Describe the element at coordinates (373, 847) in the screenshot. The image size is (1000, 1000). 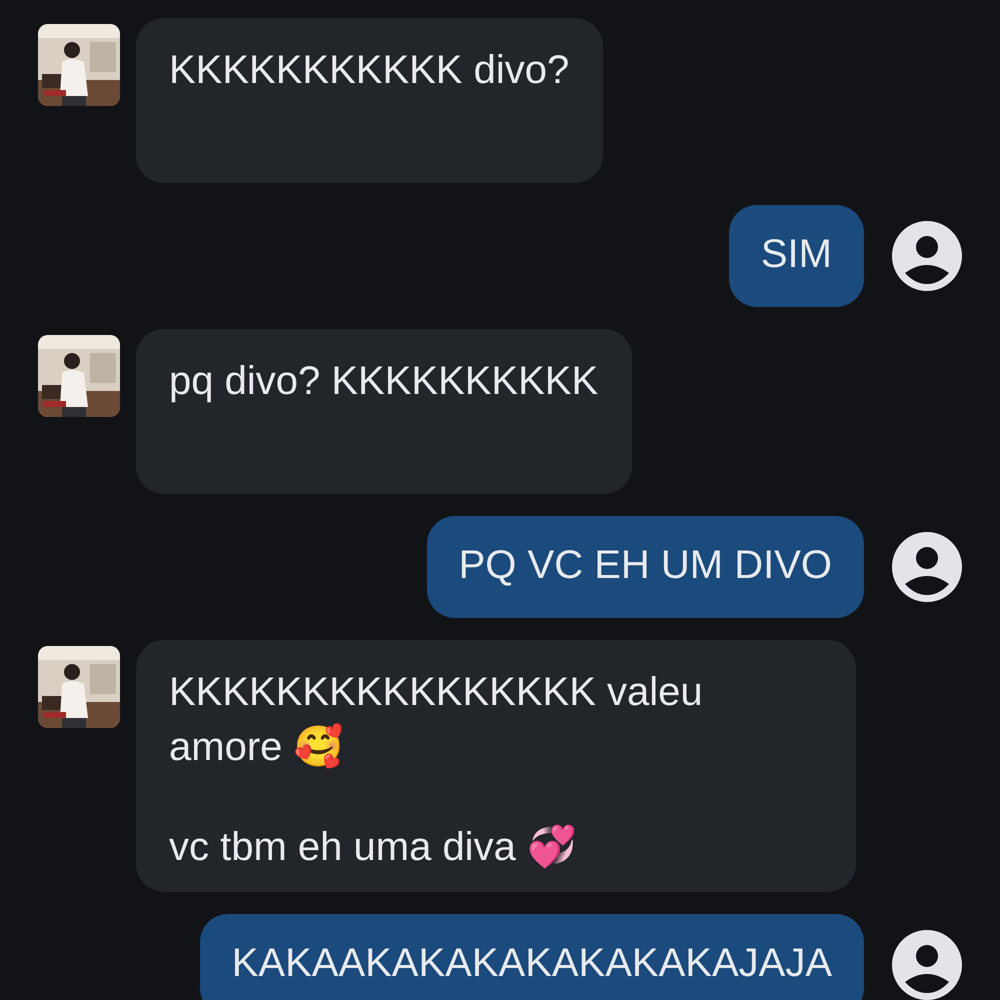
I see `message-text: vc tbm eh uma diva 💞` at that location.